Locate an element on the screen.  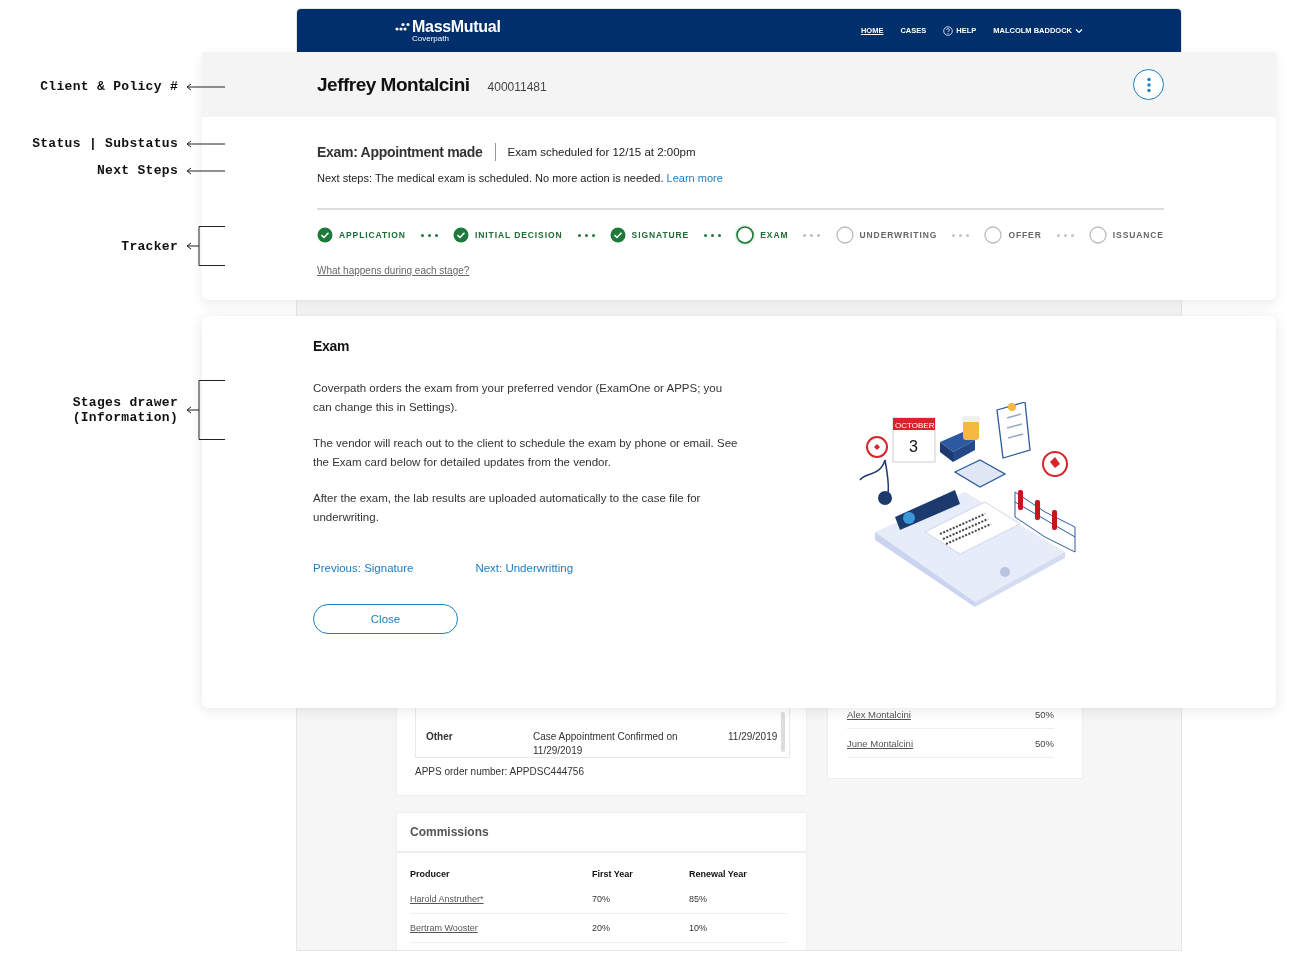
close-button: Close is located at coordinates (385, 619).